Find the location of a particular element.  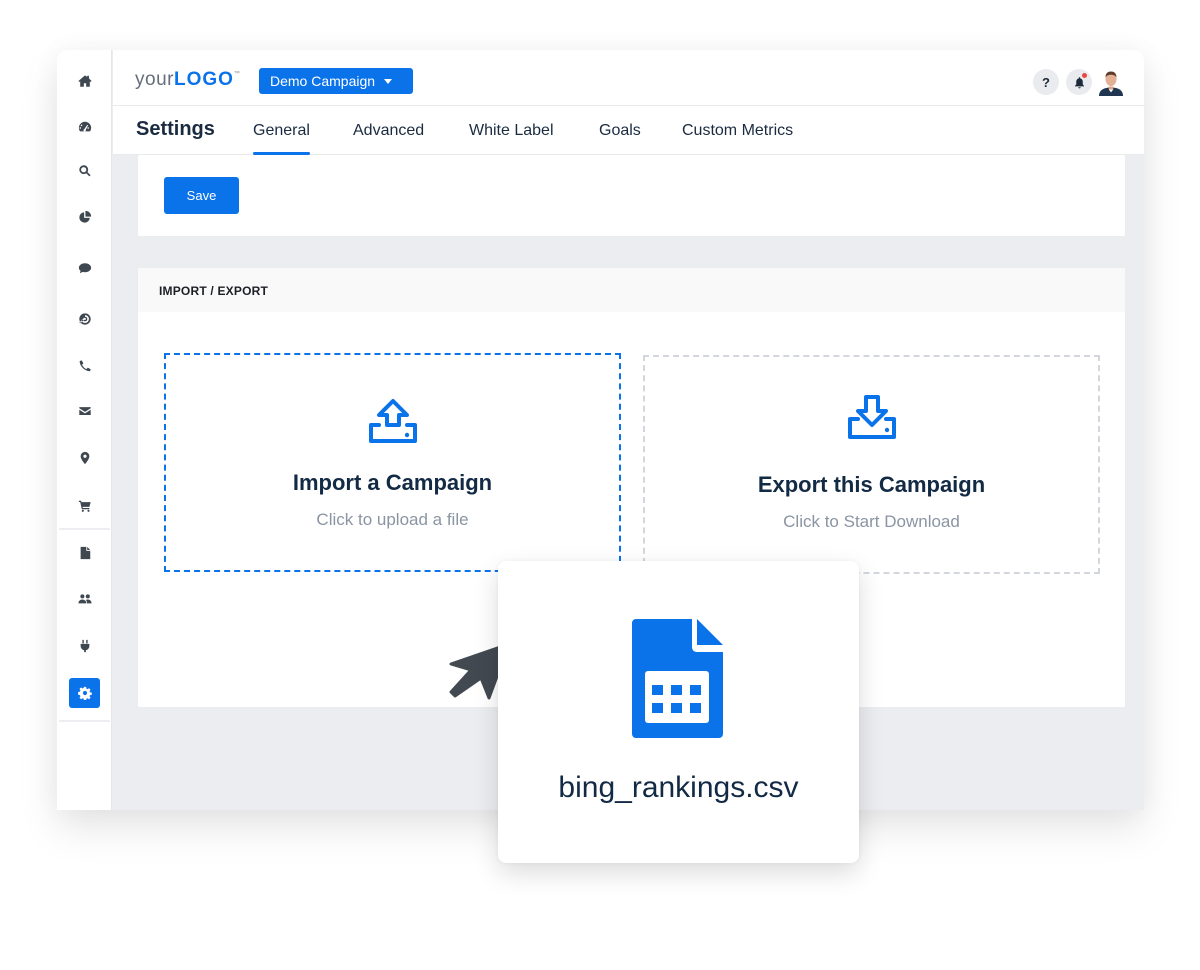

sidebar-item-search is located at coordinates (84, 171).